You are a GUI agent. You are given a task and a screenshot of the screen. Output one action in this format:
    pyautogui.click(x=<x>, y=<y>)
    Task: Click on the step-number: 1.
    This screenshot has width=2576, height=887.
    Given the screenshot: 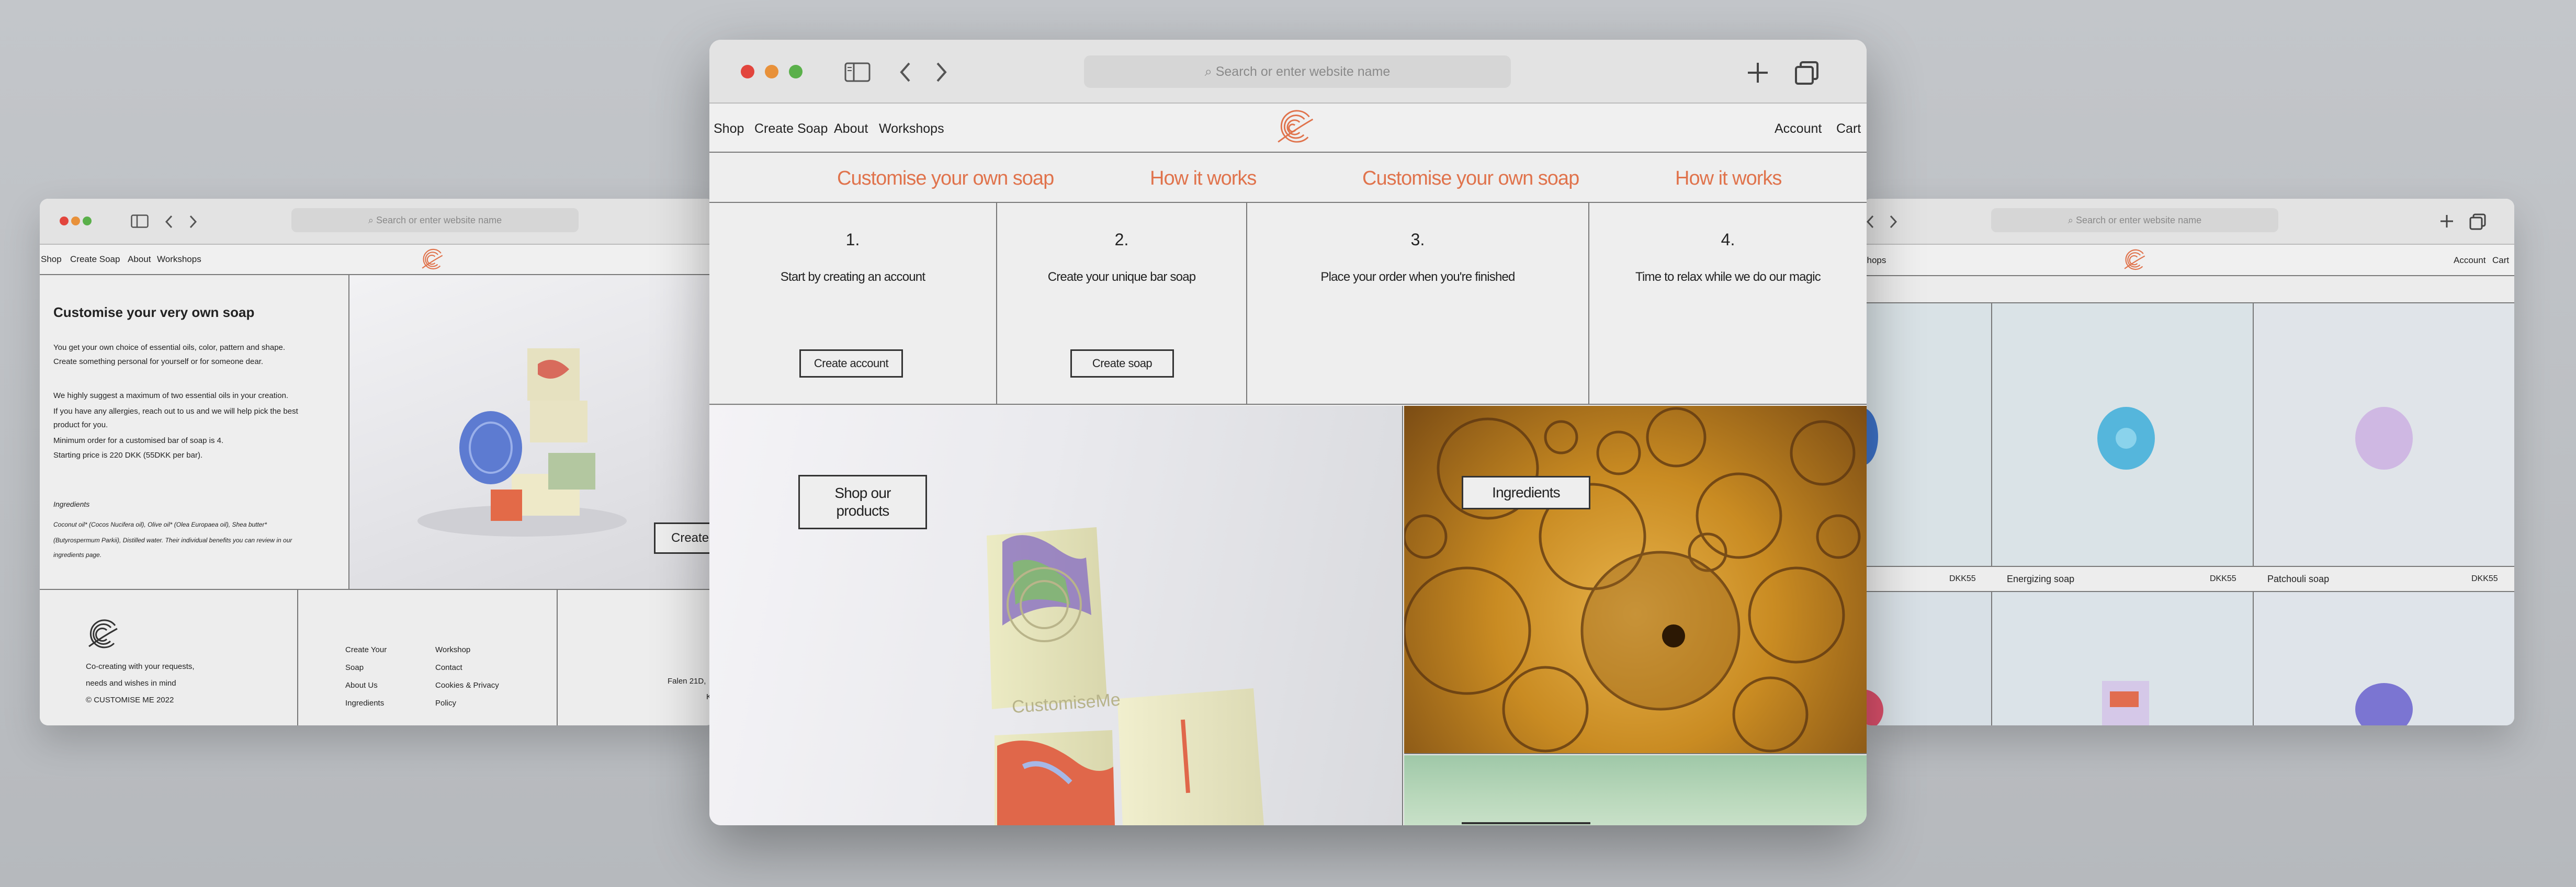 What is the action you would take?
    pyautogui.click(x=853, y=239)
    